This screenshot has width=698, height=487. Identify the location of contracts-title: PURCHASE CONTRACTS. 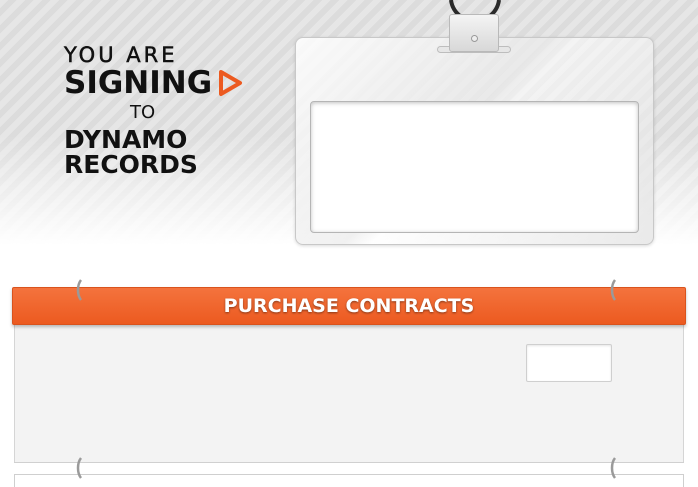
(349, 306).